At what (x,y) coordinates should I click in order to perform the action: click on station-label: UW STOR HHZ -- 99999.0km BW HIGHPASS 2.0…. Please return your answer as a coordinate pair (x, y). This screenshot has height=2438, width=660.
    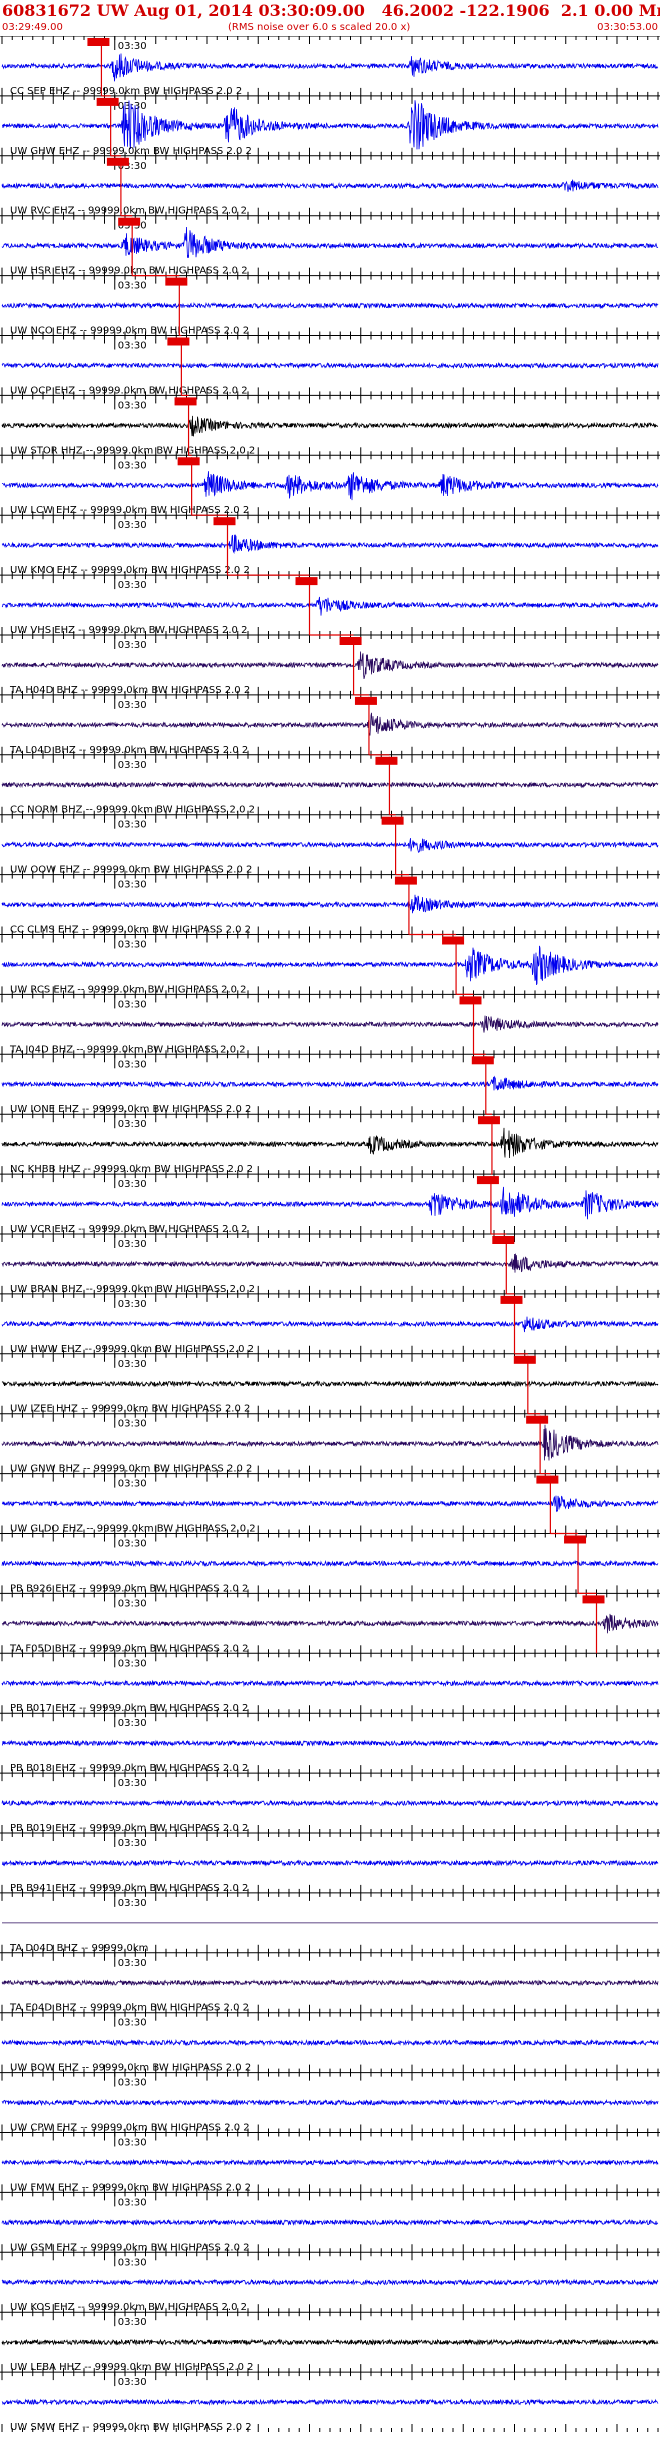
    Looking at the image, I should click on (132, 450).